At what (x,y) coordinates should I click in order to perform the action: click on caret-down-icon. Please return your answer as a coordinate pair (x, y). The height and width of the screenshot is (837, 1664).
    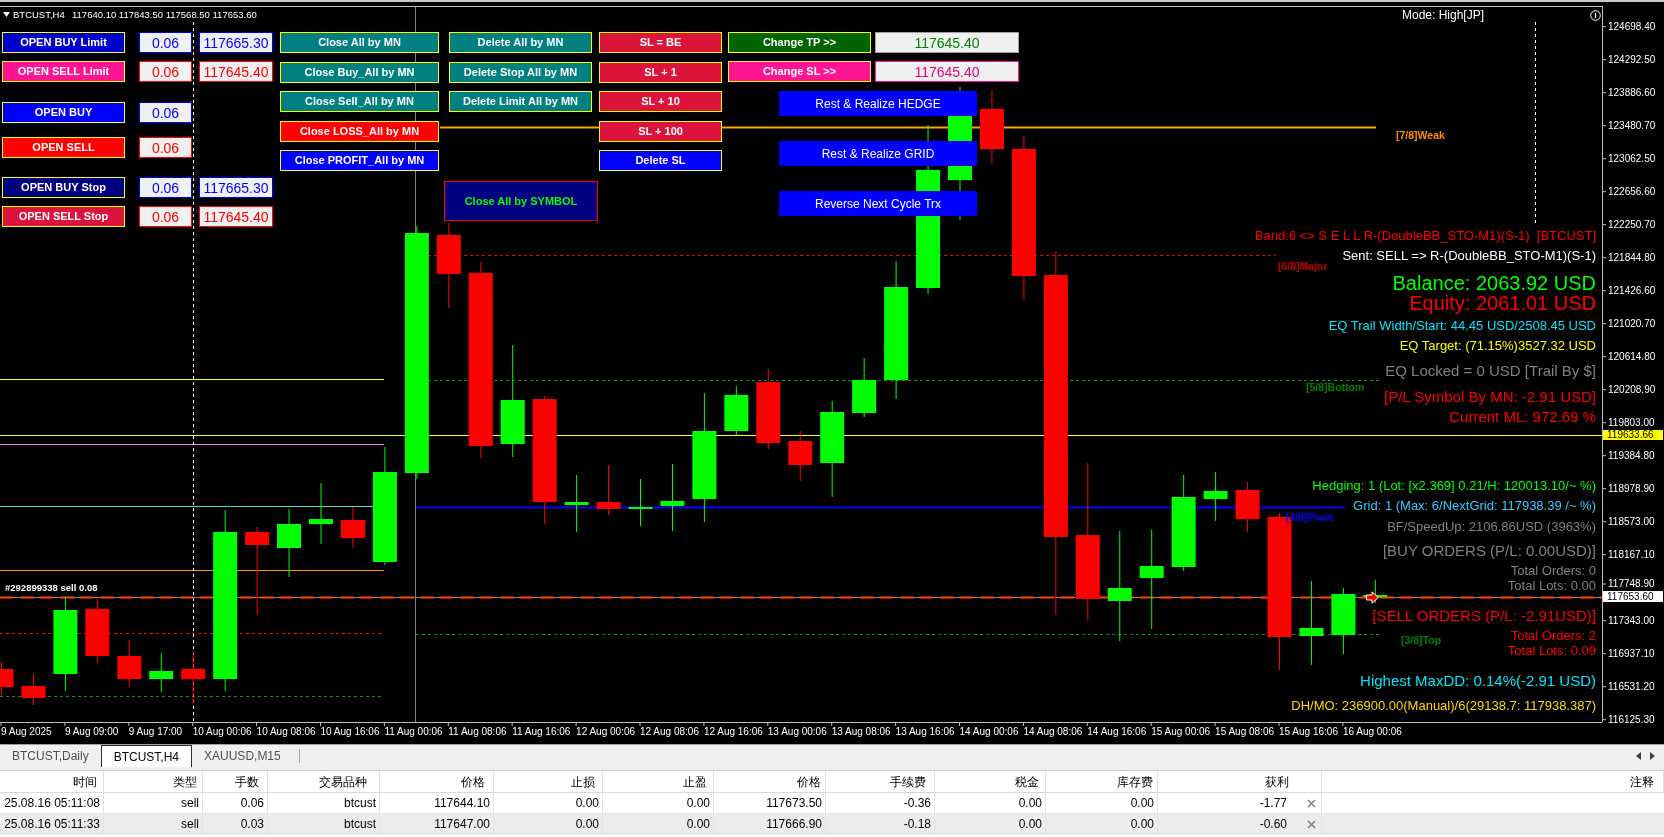
    Looking at the image, I should click on (6, 14).